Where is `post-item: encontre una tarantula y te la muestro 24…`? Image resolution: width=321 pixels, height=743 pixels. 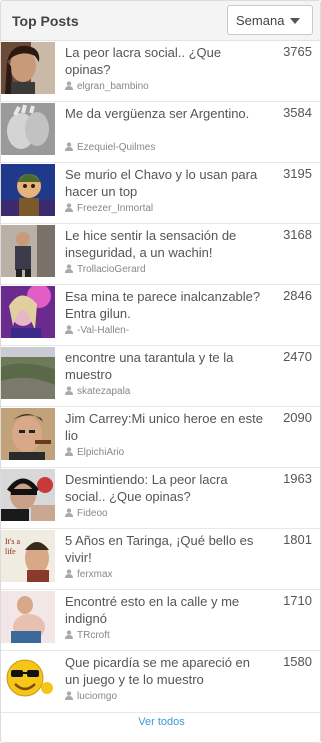
post-item: encontre una tarantula y te la muestro 24… is located at coordinates (160, 376).